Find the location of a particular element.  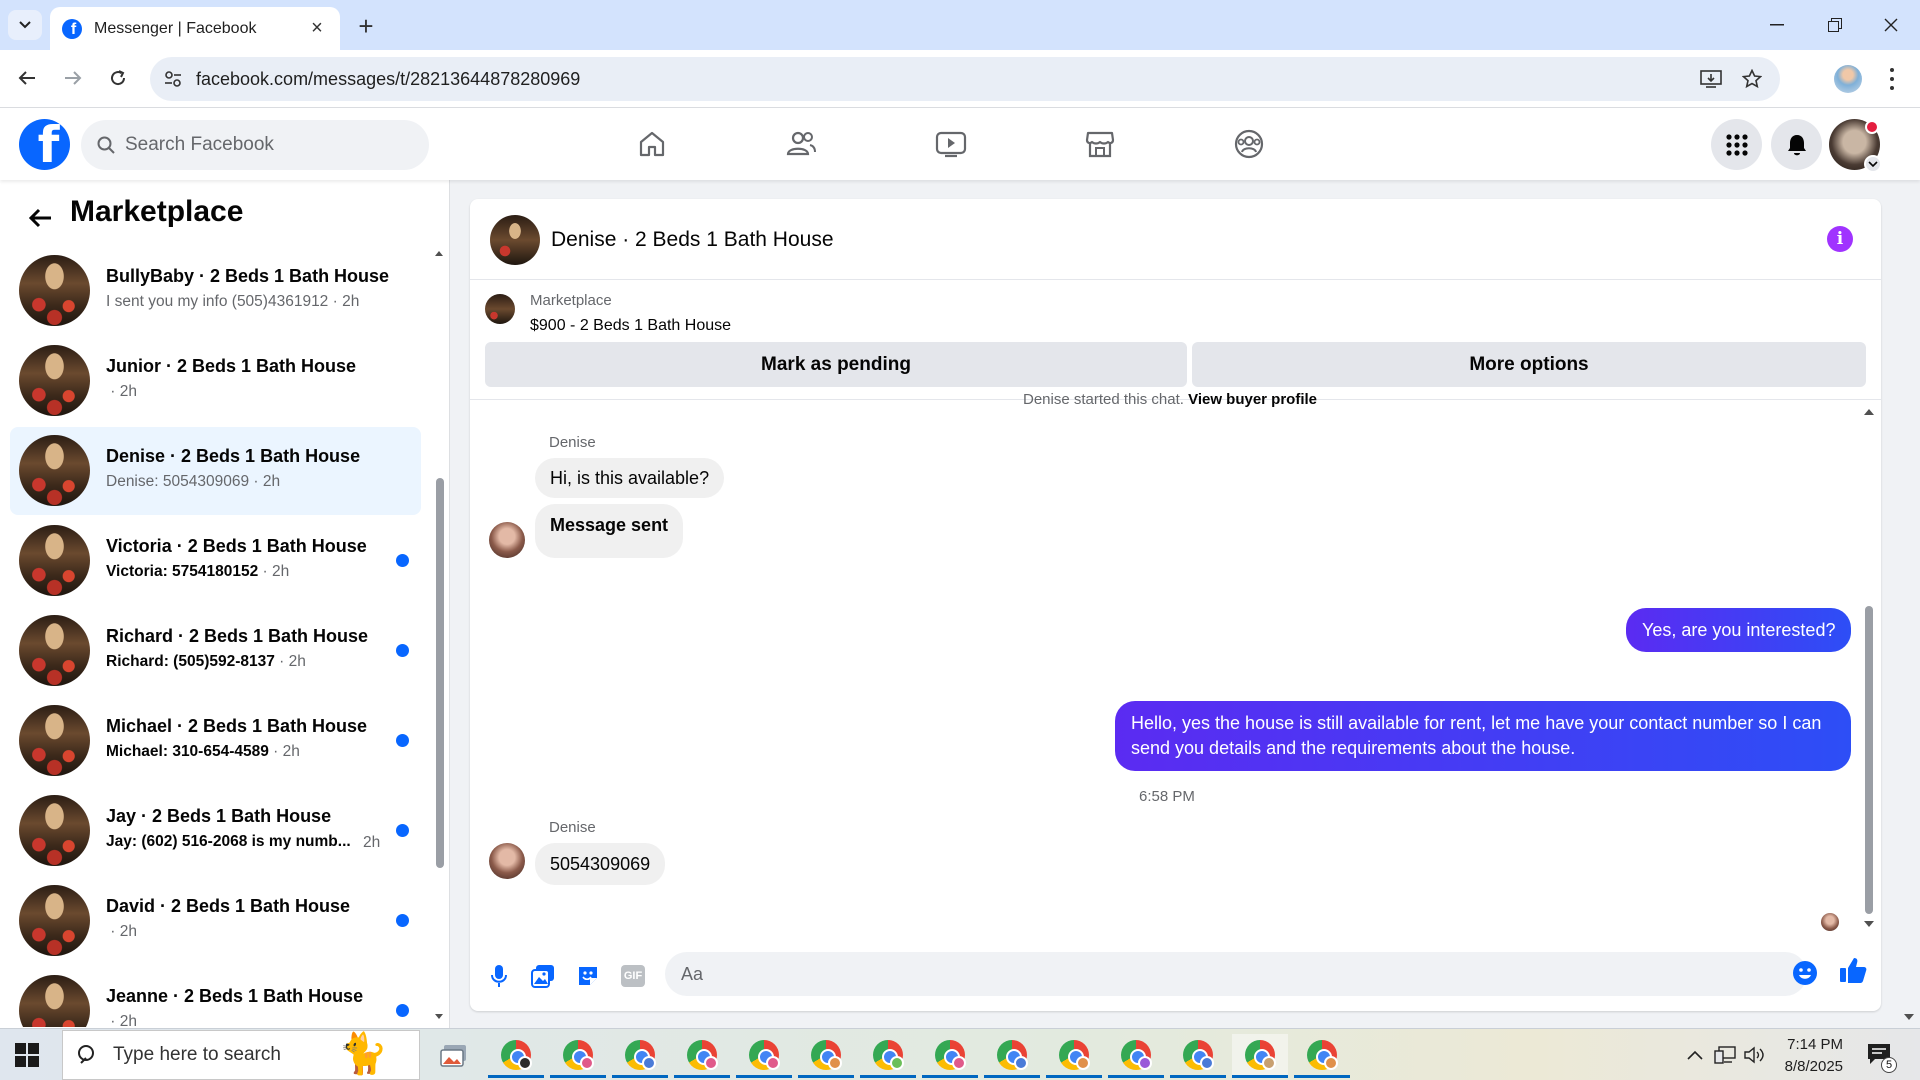

taskbar-chrome-window-focused is located at coordinates (1260, 1056).